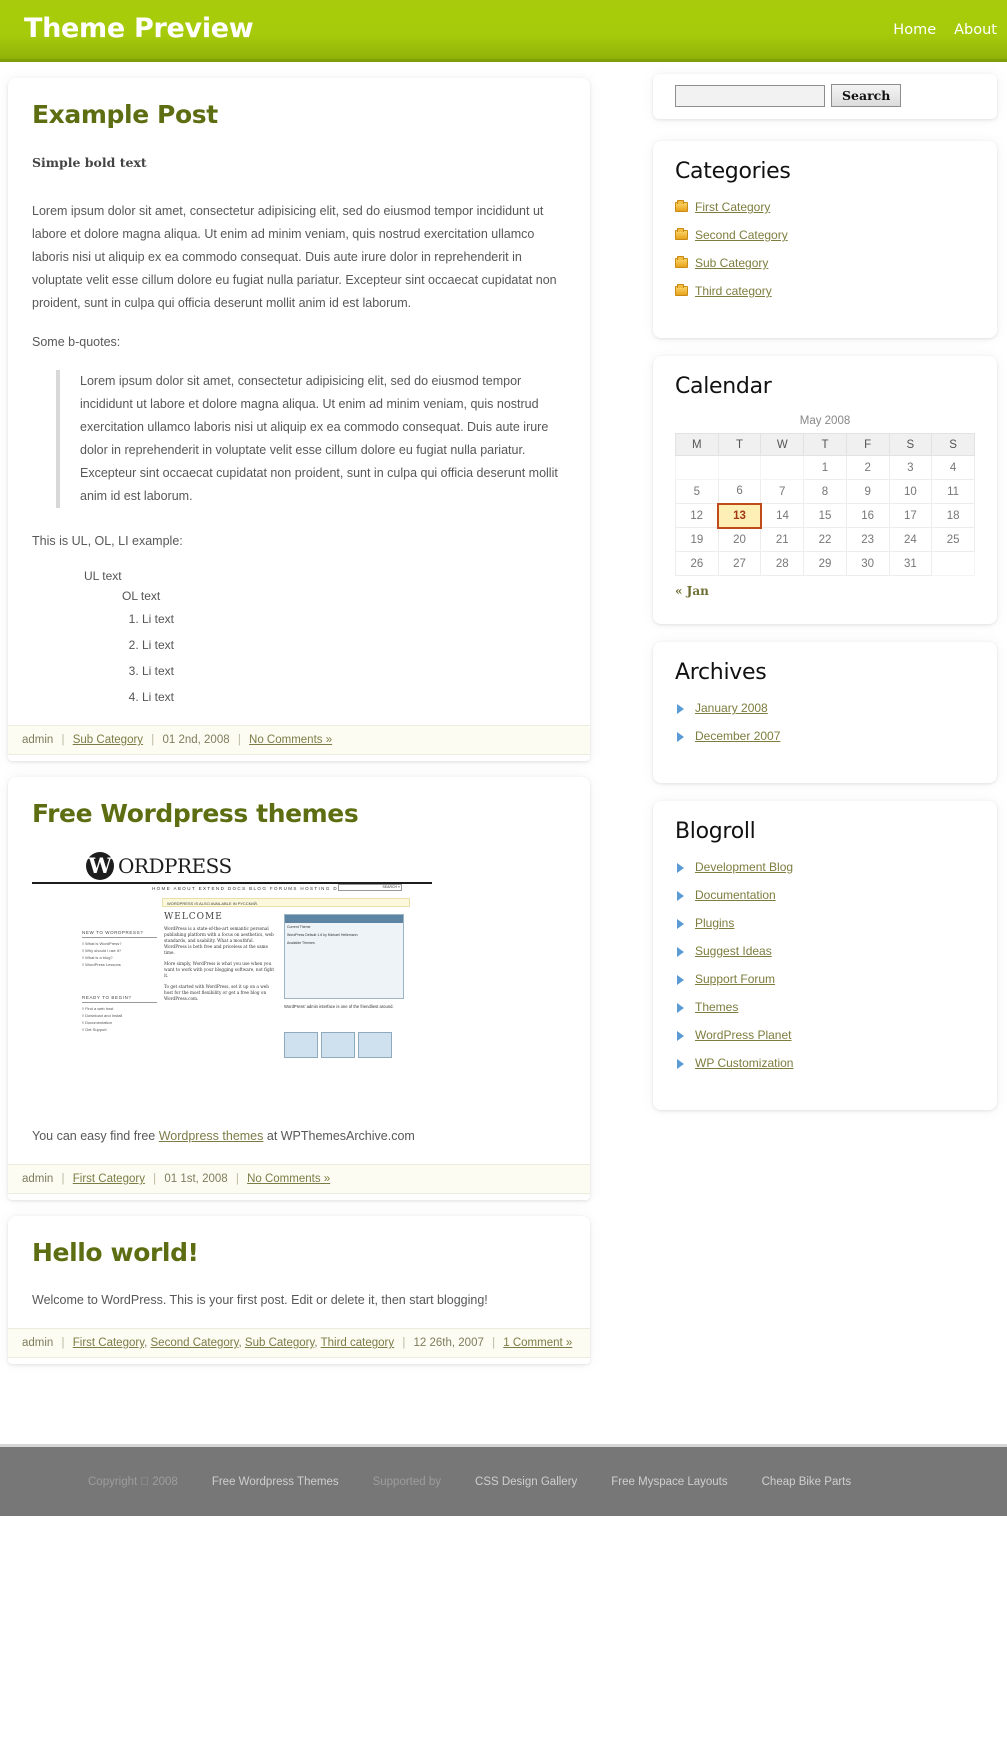  Describe the element at coordinates (76, 342) in the screenshot. I see `blockquote-lead: Some b-quotes:` at that location.